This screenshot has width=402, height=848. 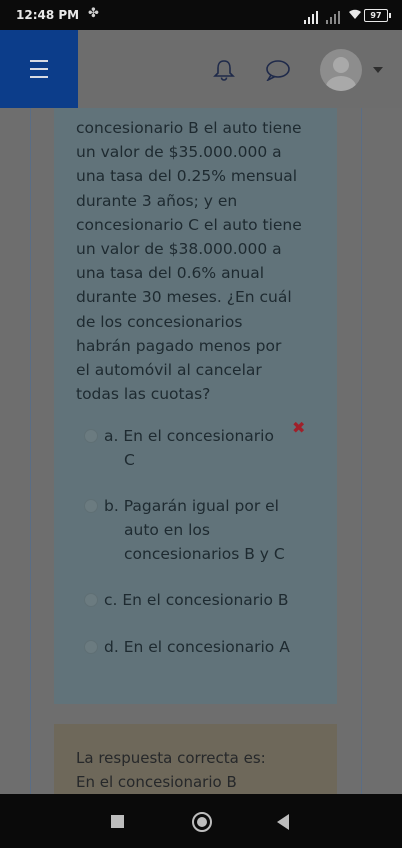 What do you see at coordinates (93, 13) in the screenshot?
I see `fan-icon: ✤` at bounding box center [93, 13].